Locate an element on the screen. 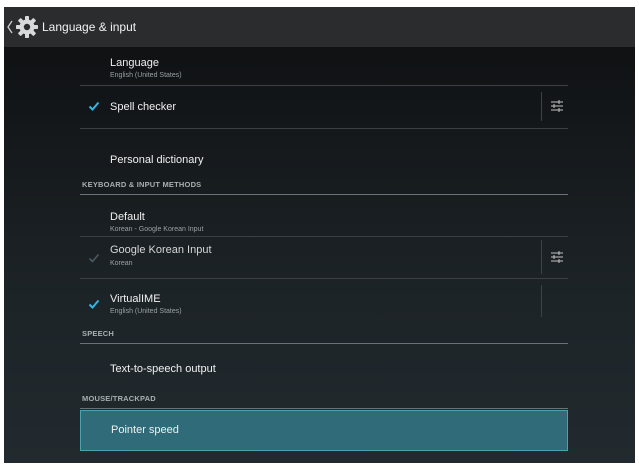 This screenshot has width=639, height=471. gear-icon is located at coordinates (27, 27).